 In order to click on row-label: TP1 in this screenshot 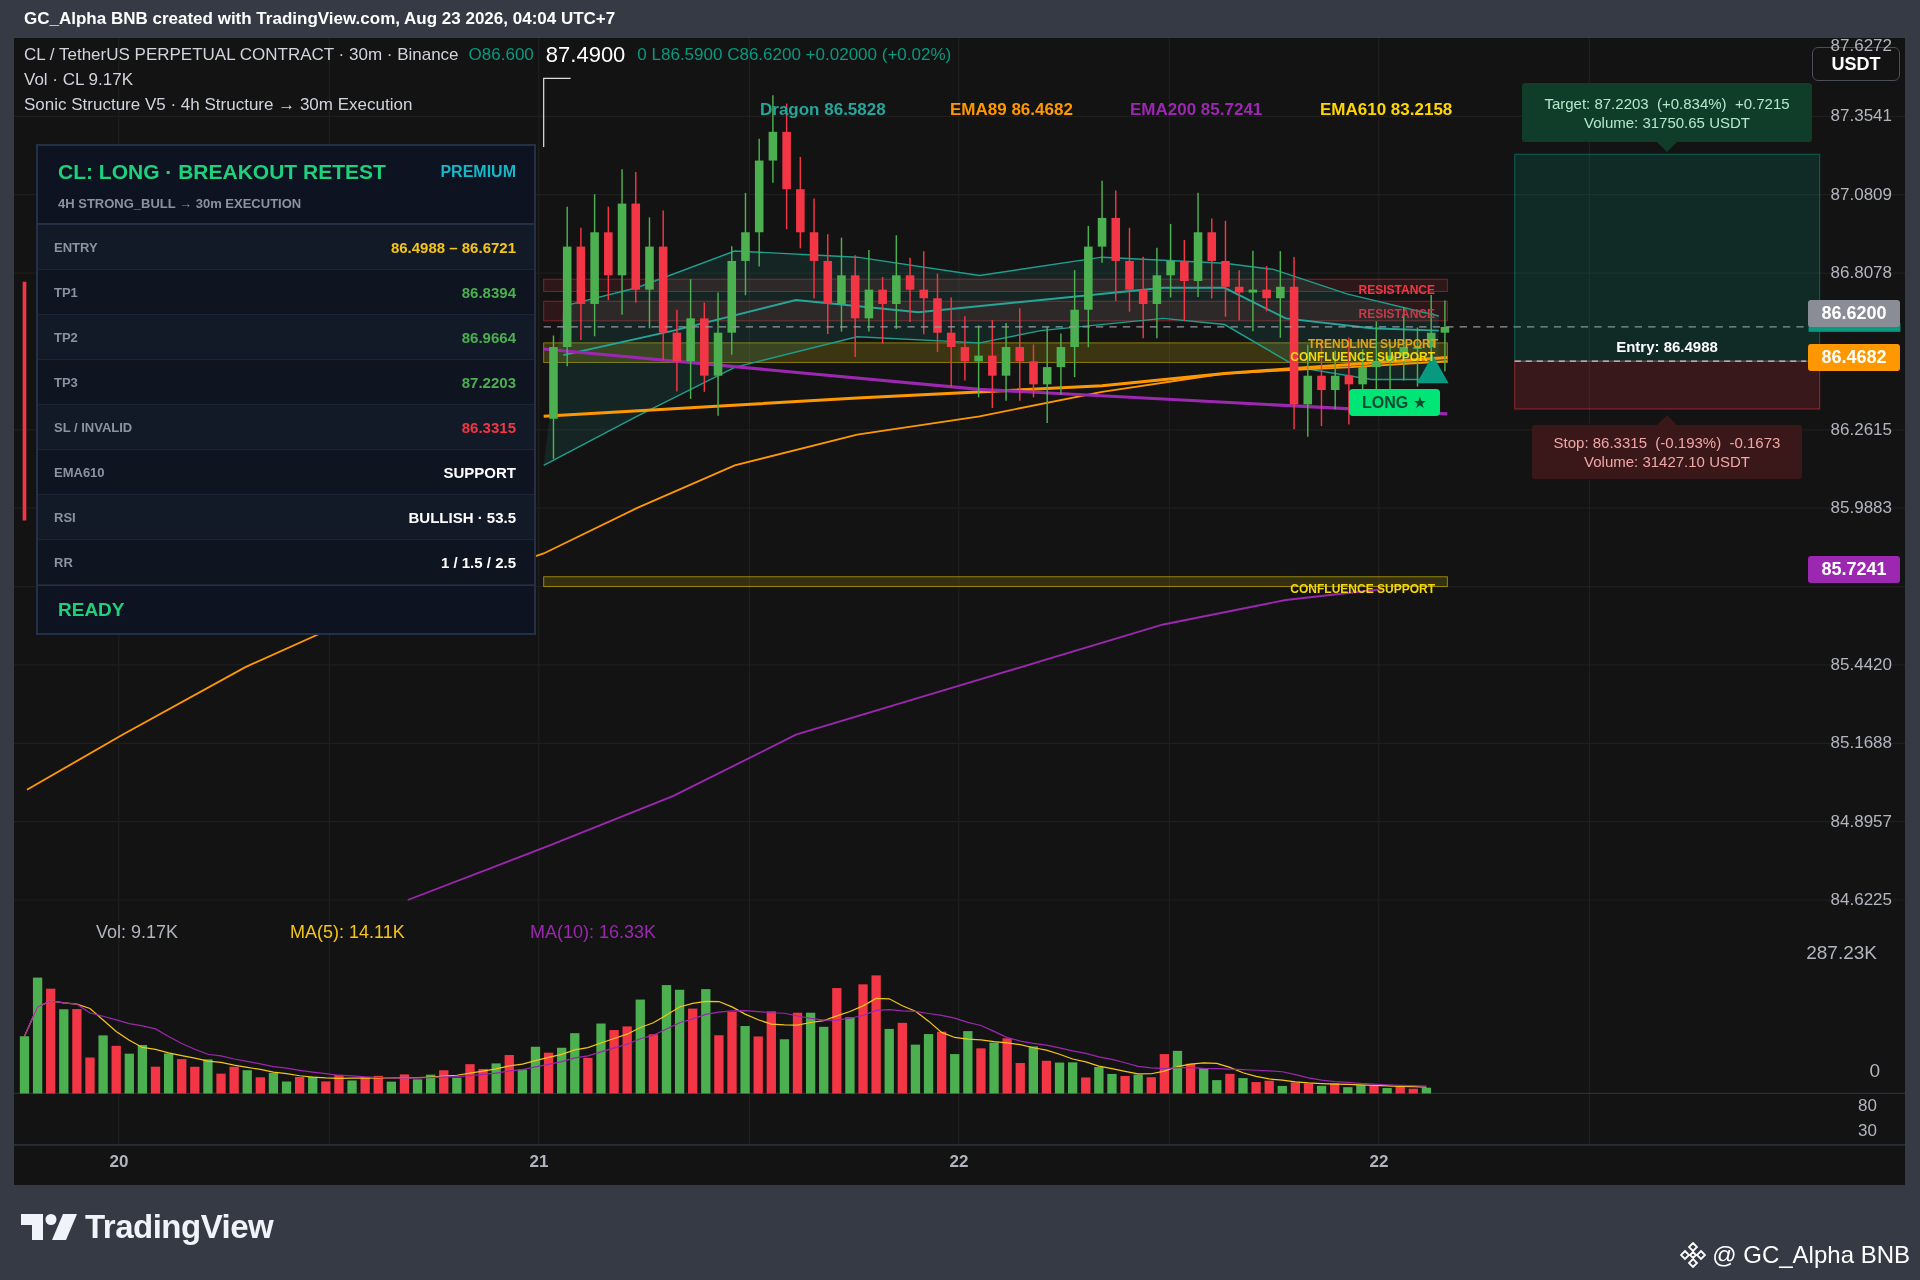, I will do `click(66, 292)`.